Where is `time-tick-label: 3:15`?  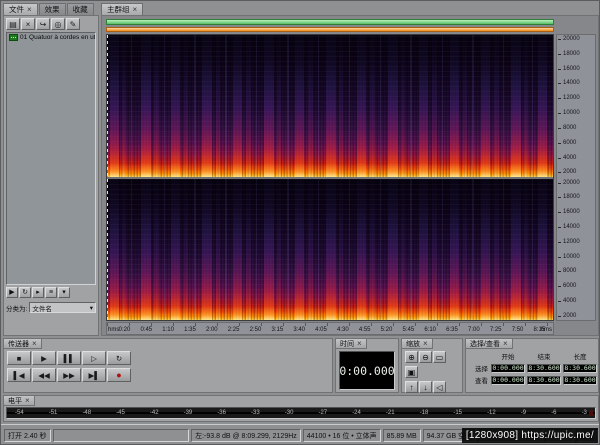 time-tick-label: 3:15 is located at coordinates (277, 330).